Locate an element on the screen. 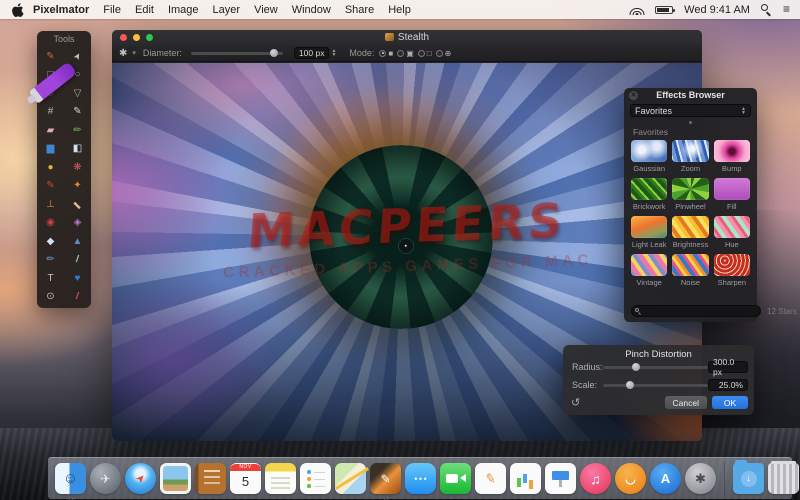  dock-calendar-icon: NOV 5 is located at coordinates (245, 478).